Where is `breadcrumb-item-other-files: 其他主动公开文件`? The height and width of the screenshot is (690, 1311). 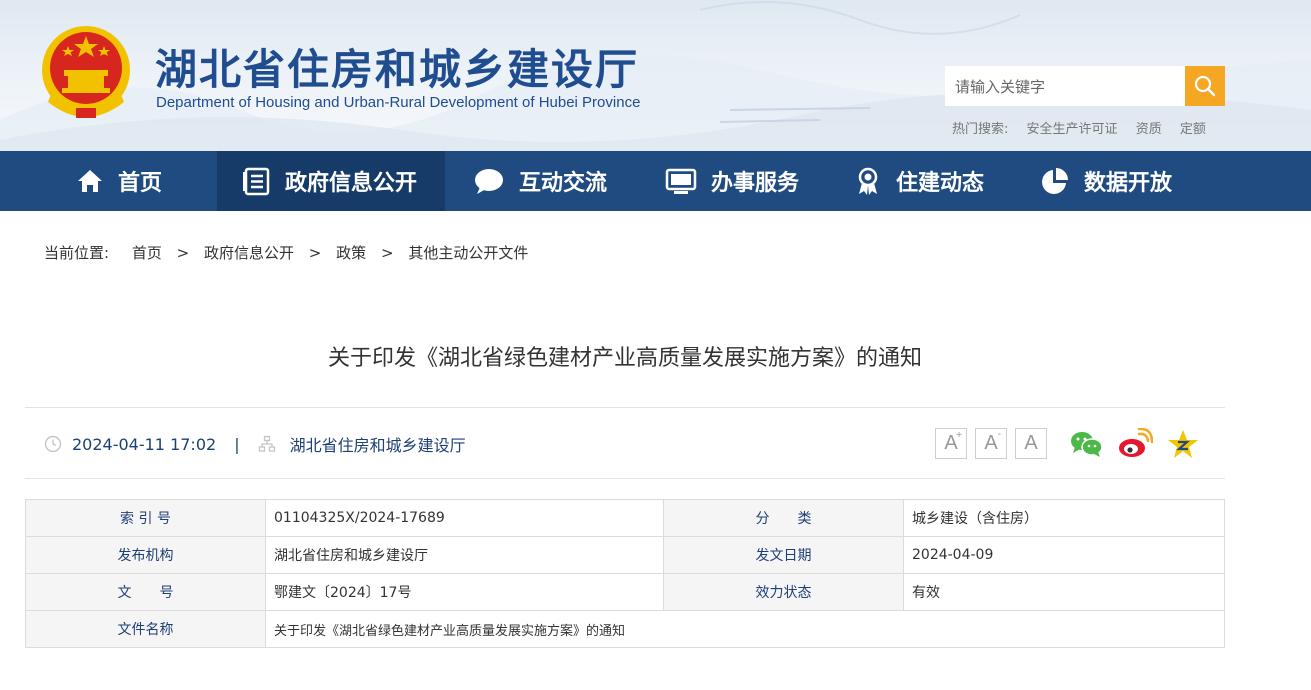
breadcrumb-item-other-files: 其他主动公开文件 is located at coordinates (468, 253).